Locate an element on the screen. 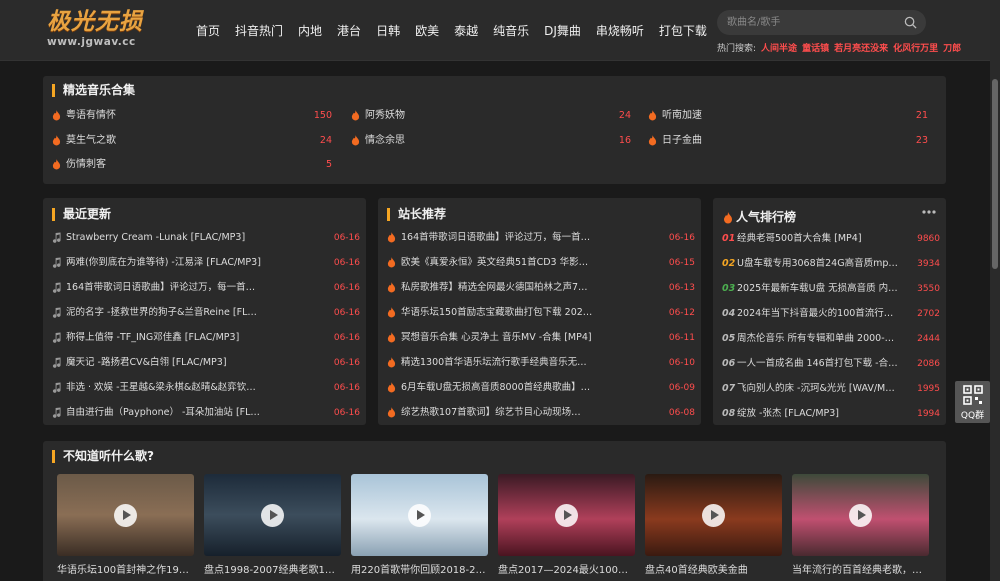  list-item: 综艺热歌107首歌词】综艺节目心动现场… 06-08 is located at coordinates (541, 413).